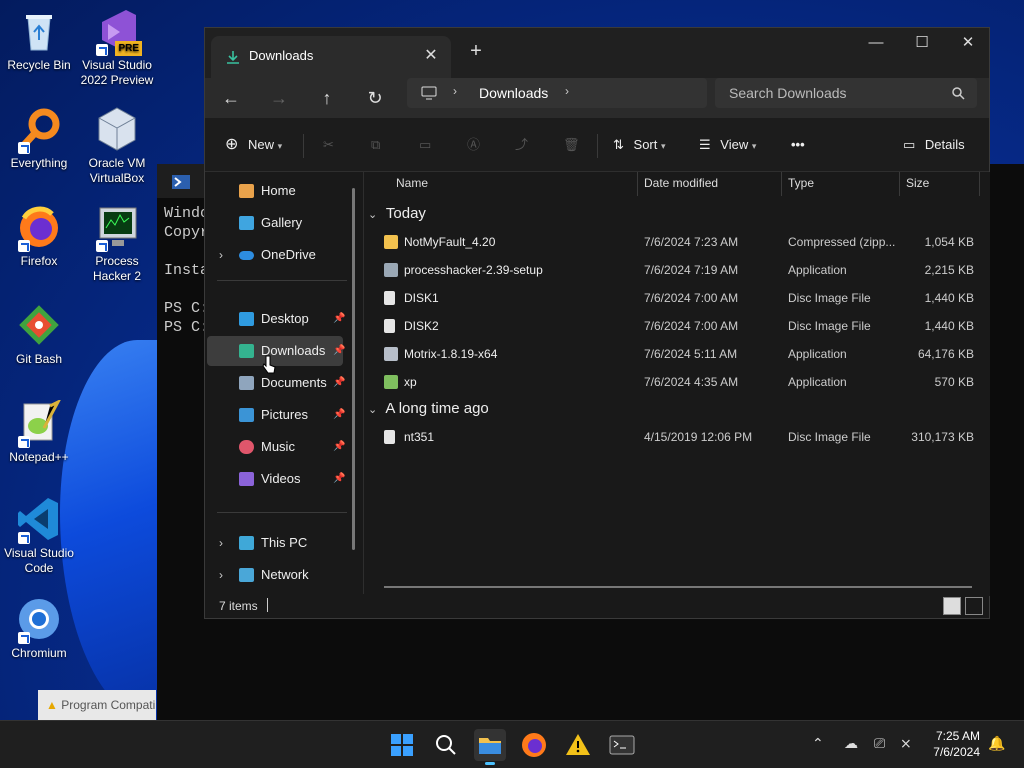  Describe the element at coordinates (275, 255) in the screenshot. I see `sidebar-item-onedrive: › OneDrive` at that location.